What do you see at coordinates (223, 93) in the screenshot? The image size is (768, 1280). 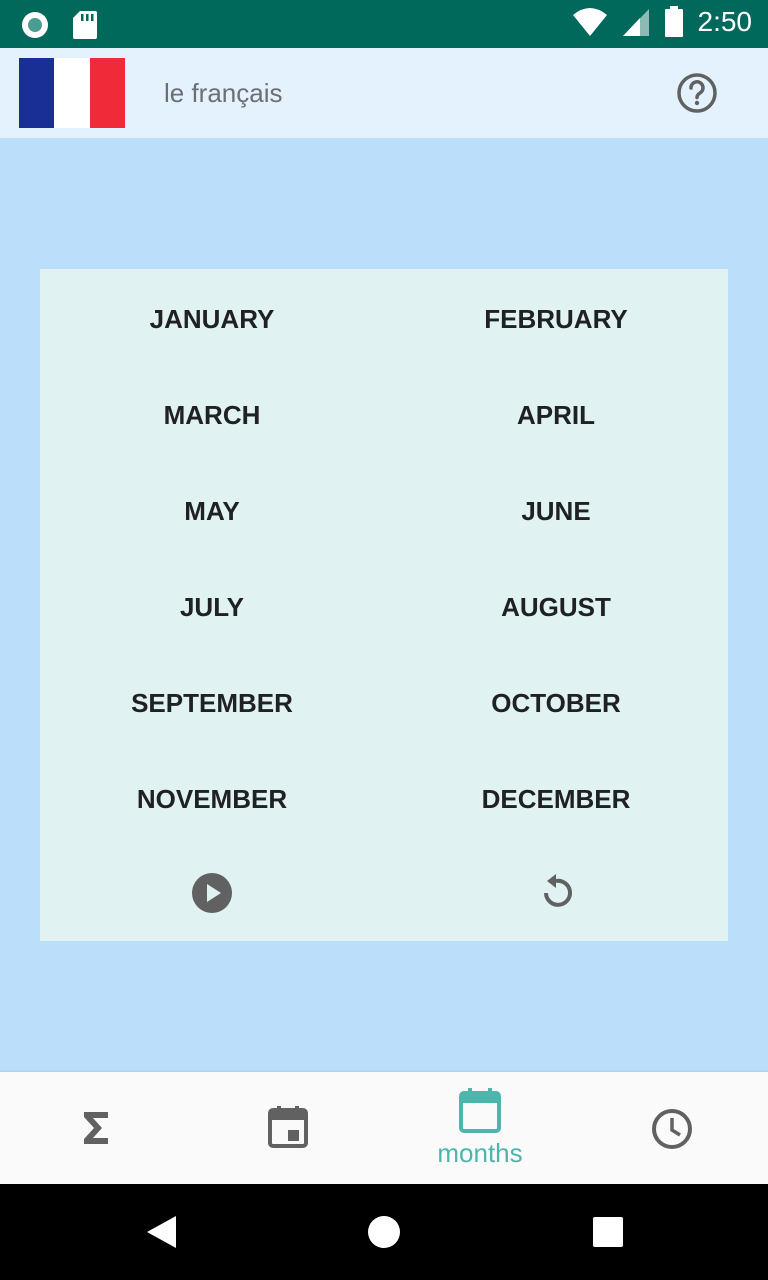 I see `language-label: le français` at bounding box center [223, 93].